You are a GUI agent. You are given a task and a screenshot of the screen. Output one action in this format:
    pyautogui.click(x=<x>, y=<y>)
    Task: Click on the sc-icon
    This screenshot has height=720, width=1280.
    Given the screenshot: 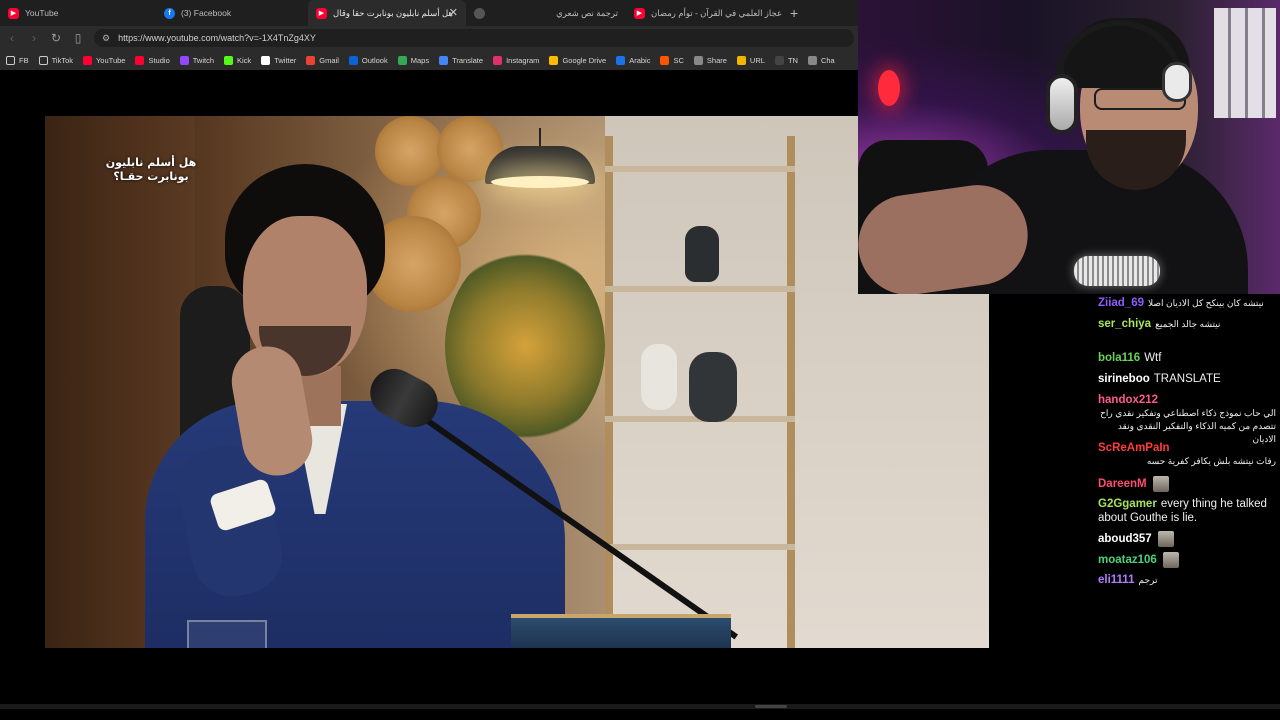 What is the action you would take?
    pyautogui.click(x=665, y=60)
    